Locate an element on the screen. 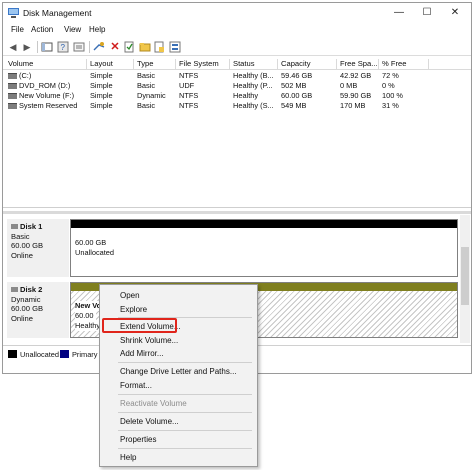 This screenshot has width=474, height=470. volume-capacity: 59.46 GB is located at coordinates (297, 75).